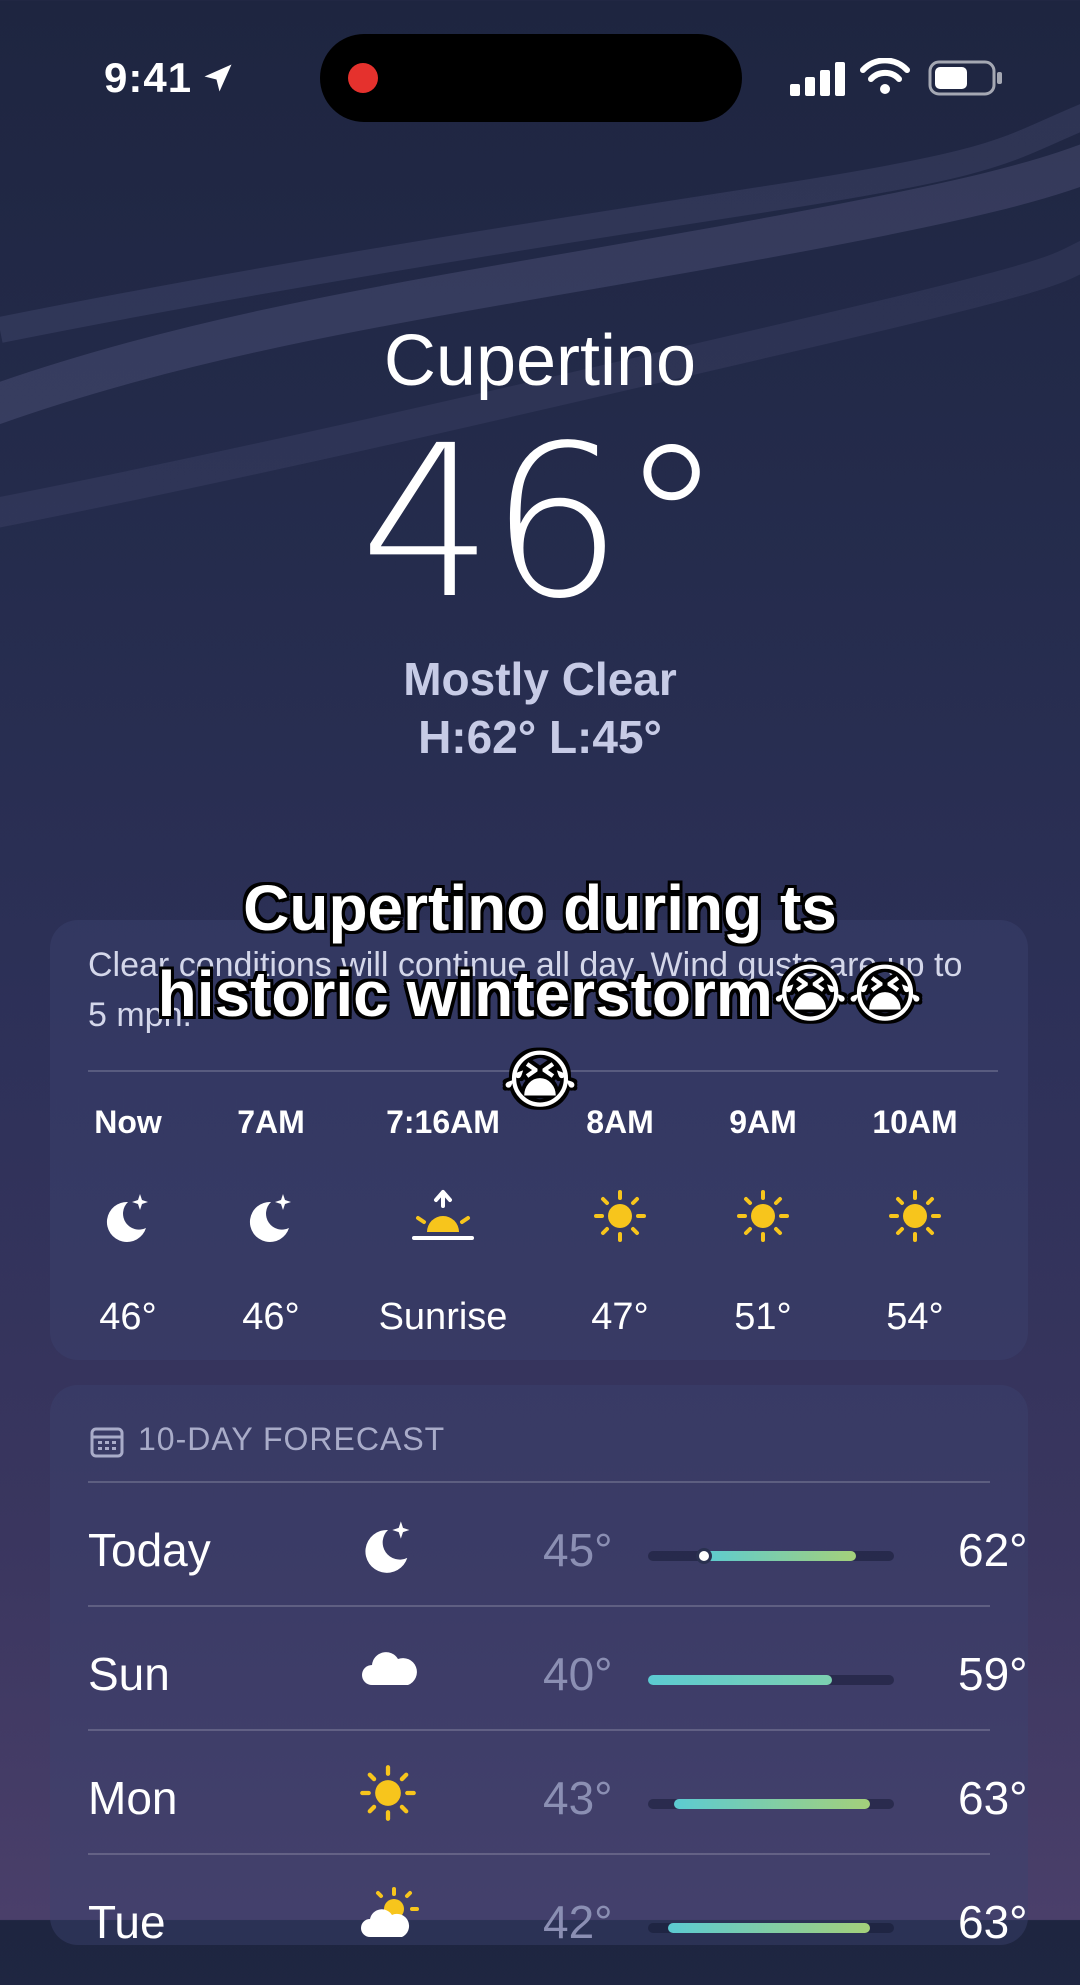  Describe the element at coordinates (915, 1317) in the screenshot. I see `hour-temperature: 54°` at that location.